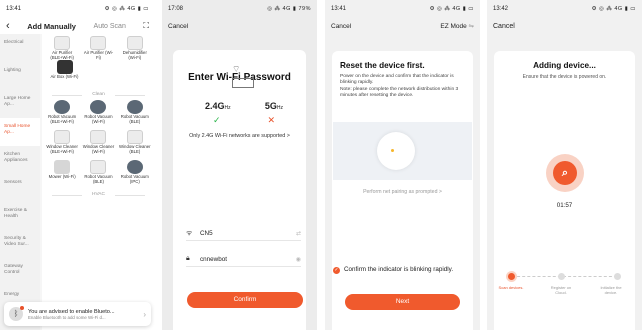 The width and height of the screenshot is (642, 330). Describe the element at coordinates (20, 160) in the screenshot. I see `category-kitchen: Kitchen Appliances` at that location.